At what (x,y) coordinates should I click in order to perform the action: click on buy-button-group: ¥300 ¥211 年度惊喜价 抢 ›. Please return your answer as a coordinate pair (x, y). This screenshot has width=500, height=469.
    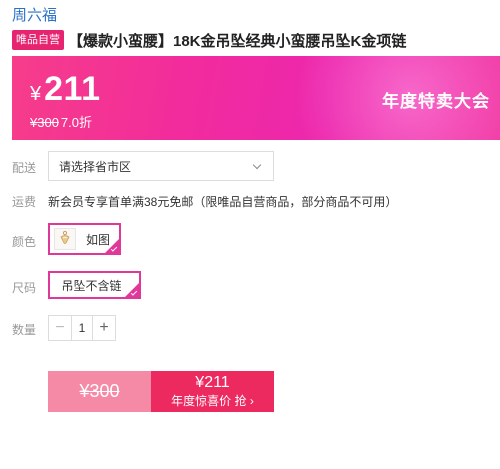
    Looking at the image, I should click on (161, 391).